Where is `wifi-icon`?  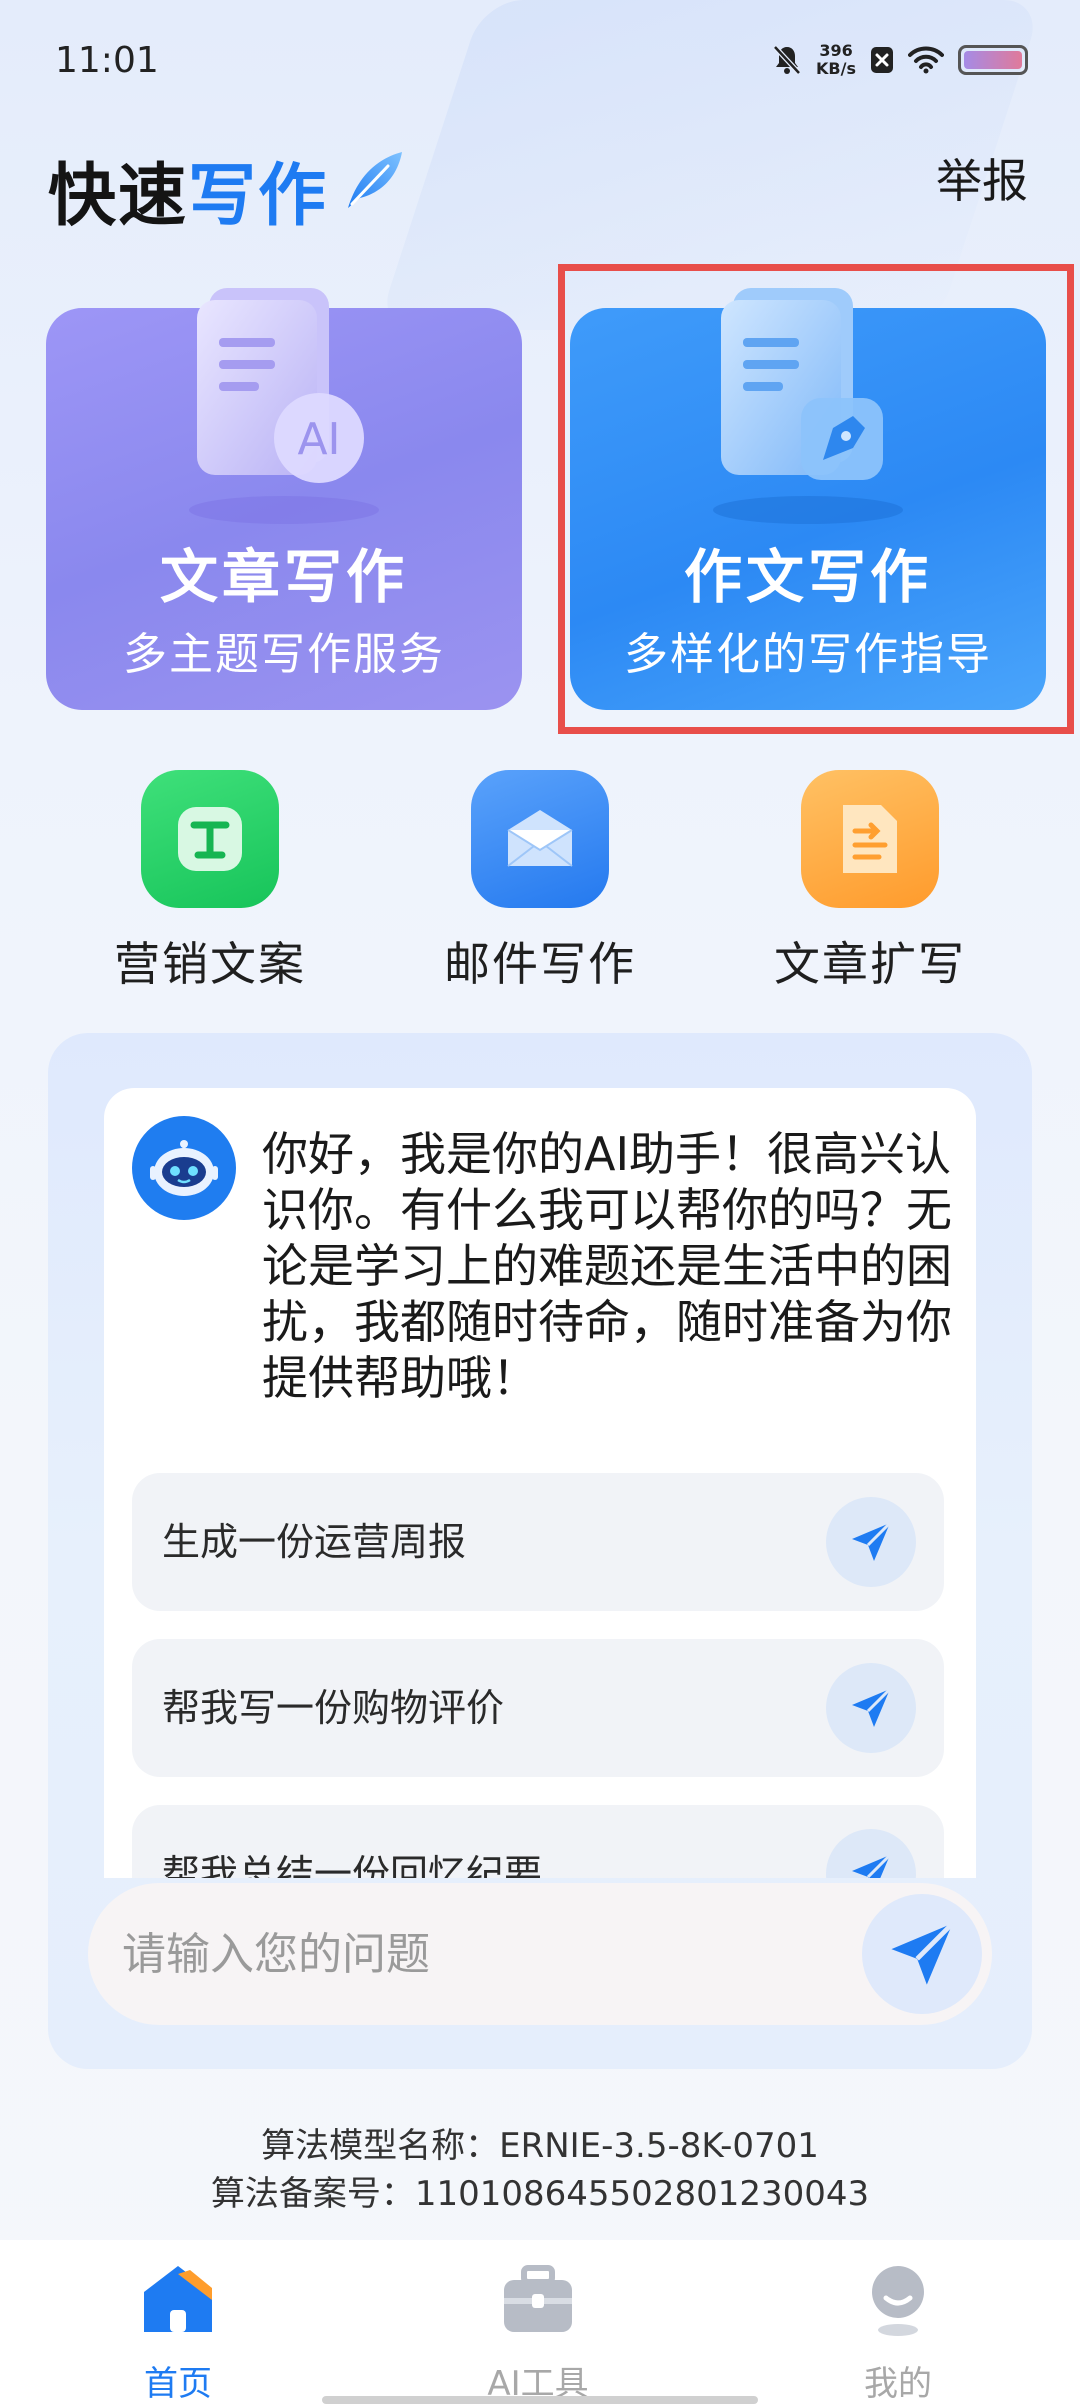
wifi-icon is located at coordinates (926, 60).